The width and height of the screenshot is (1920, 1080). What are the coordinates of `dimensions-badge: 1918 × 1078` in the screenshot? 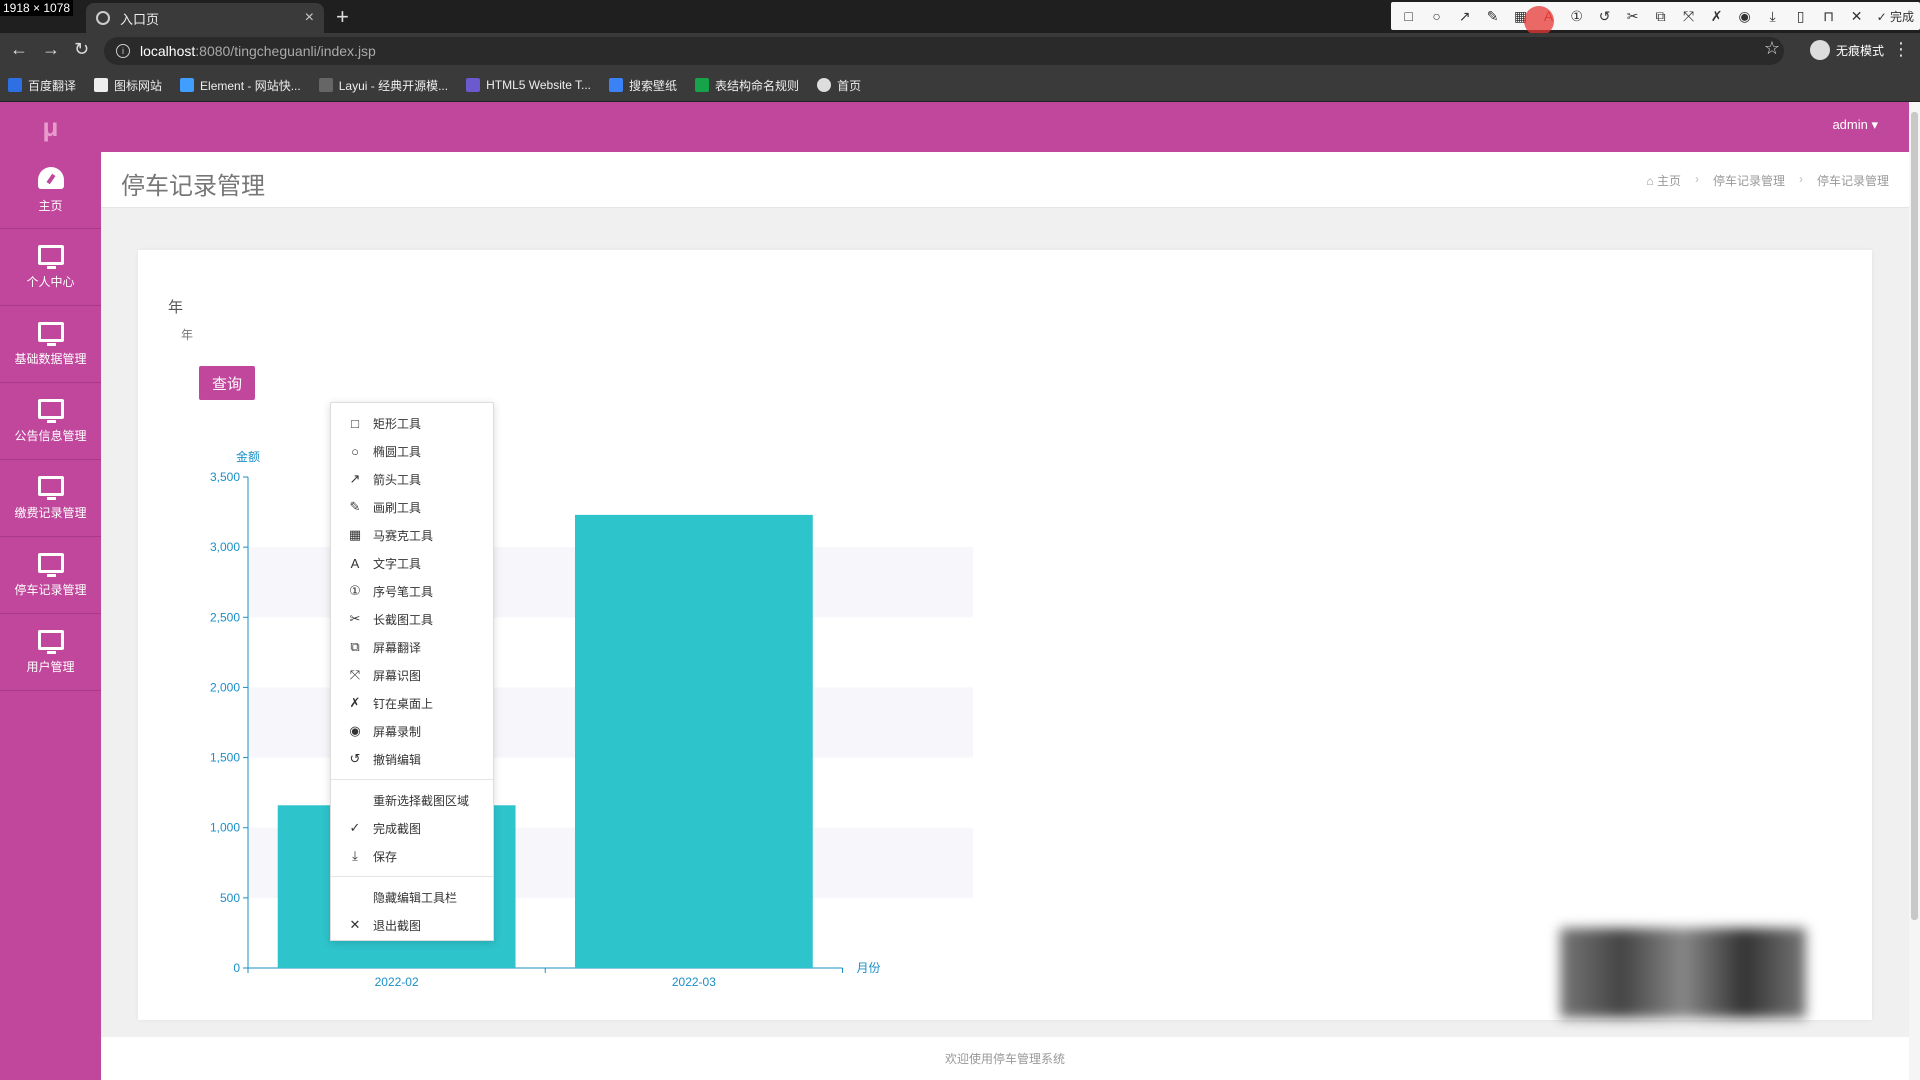 It's located at (37, 8).